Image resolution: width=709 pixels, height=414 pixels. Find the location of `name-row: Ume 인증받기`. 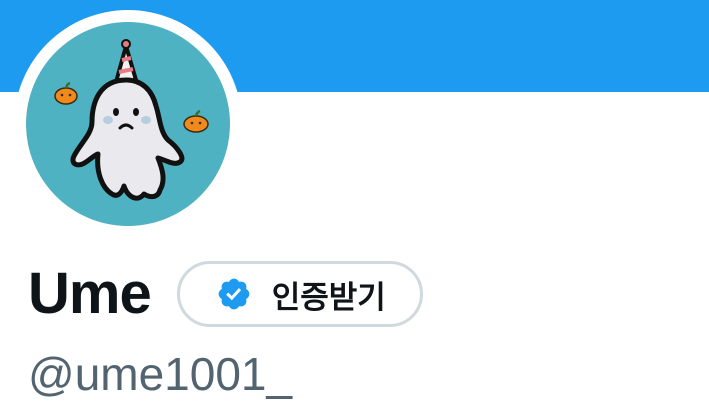

name-row: Ume 인증받기 is located at coordinates (225, 294).